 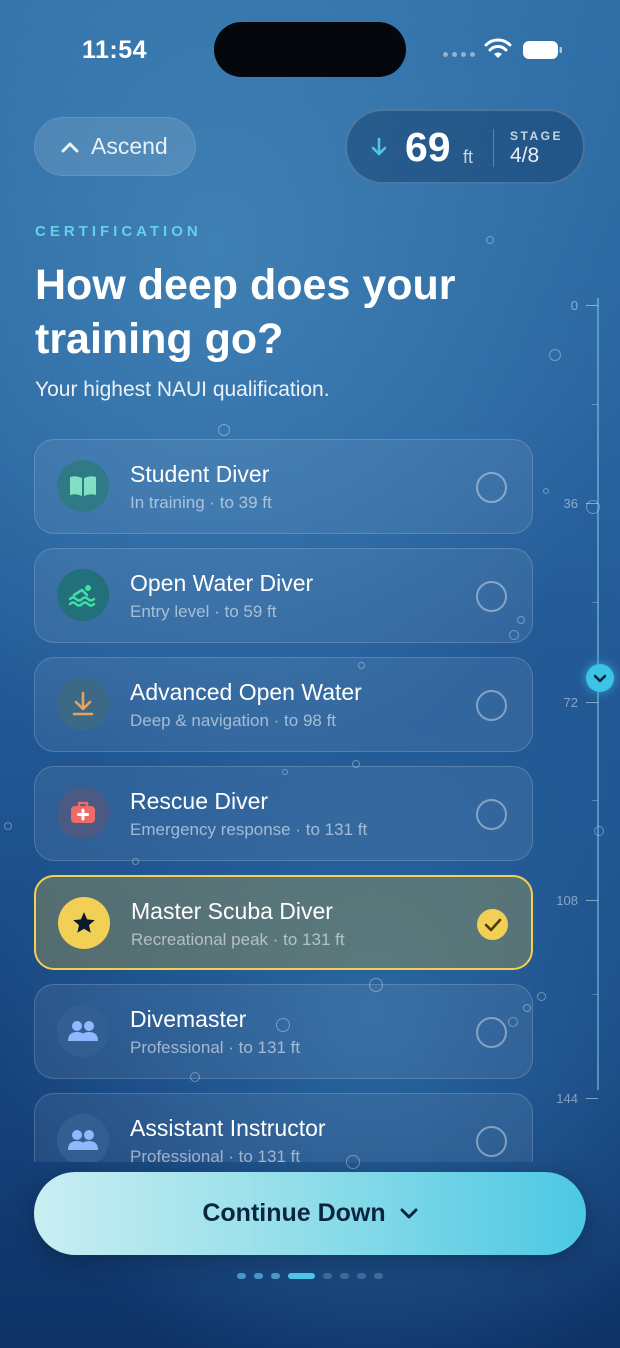 What do you see at coordinates (118, 231) in the screenshot?
I see `section-eyebrow: CERTIFICATION` at bounding box center [118, 231].